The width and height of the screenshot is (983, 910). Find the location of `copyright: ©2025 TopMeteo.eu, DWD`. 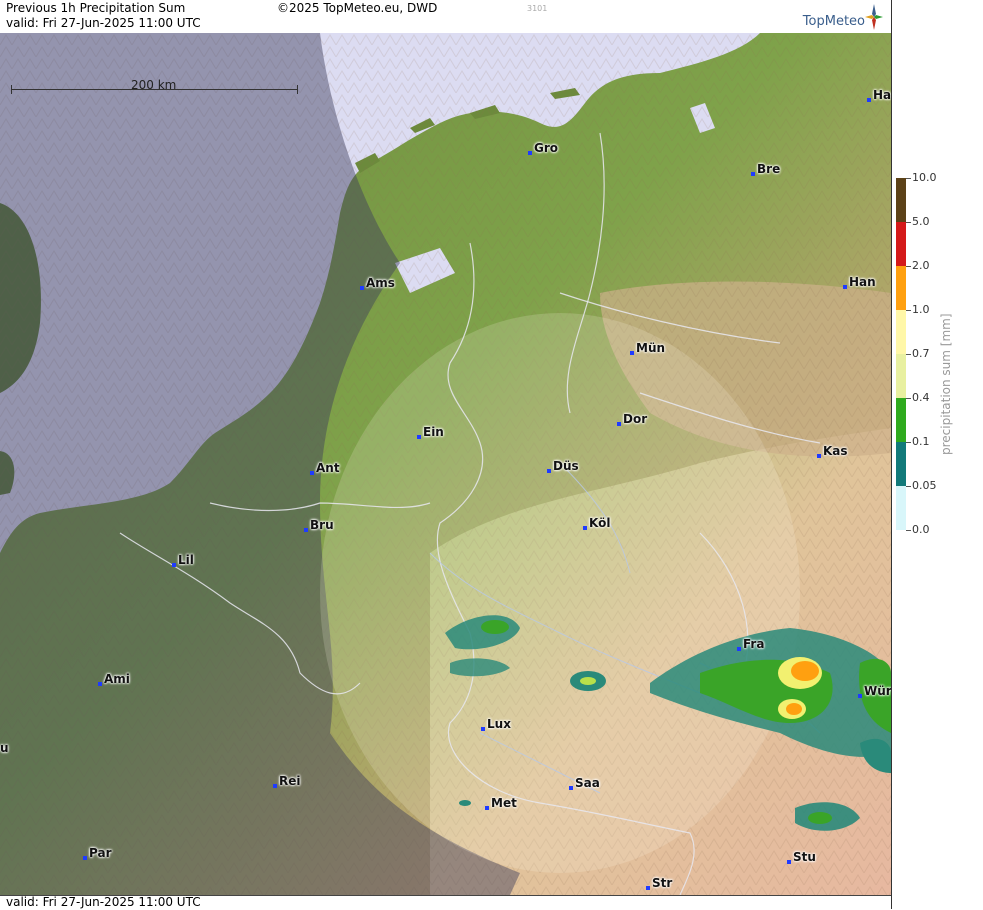

copyright: ©2025 TopMeteo.eu, DWD is located at coordinates (357, 8).